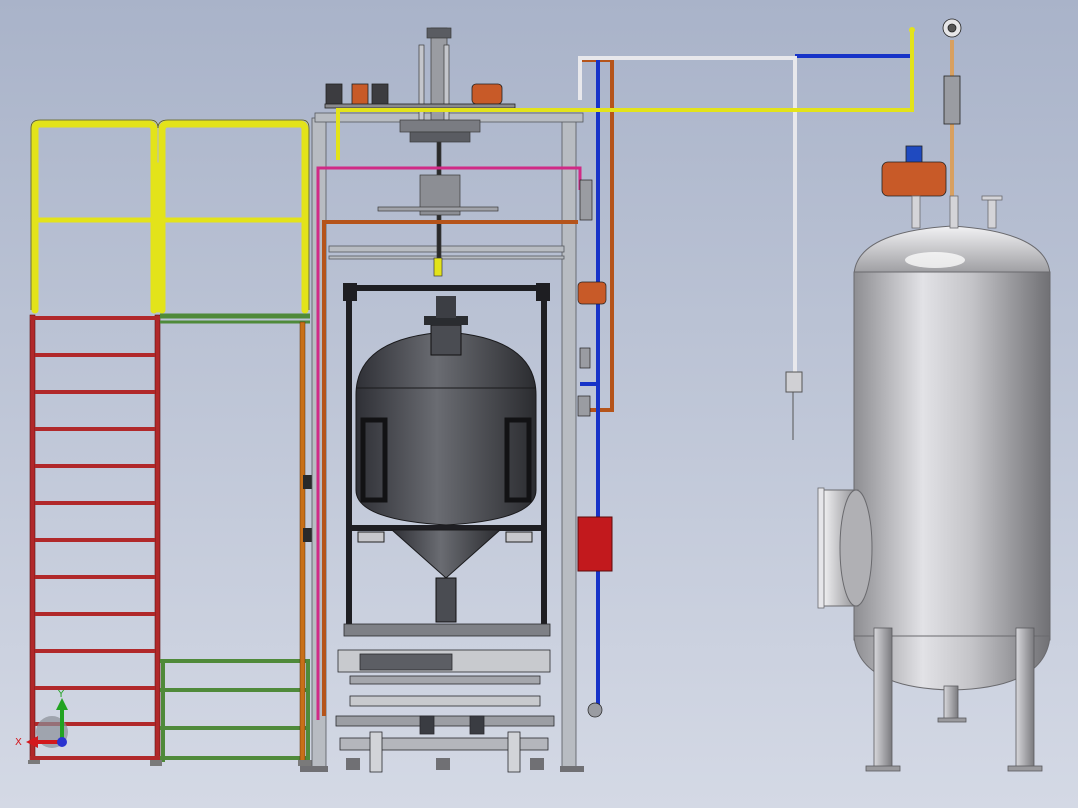  What do you see at coordinates (18, 742) in the screenshot?
I see `axis-x-label: X` at bounding box center [18, 742].